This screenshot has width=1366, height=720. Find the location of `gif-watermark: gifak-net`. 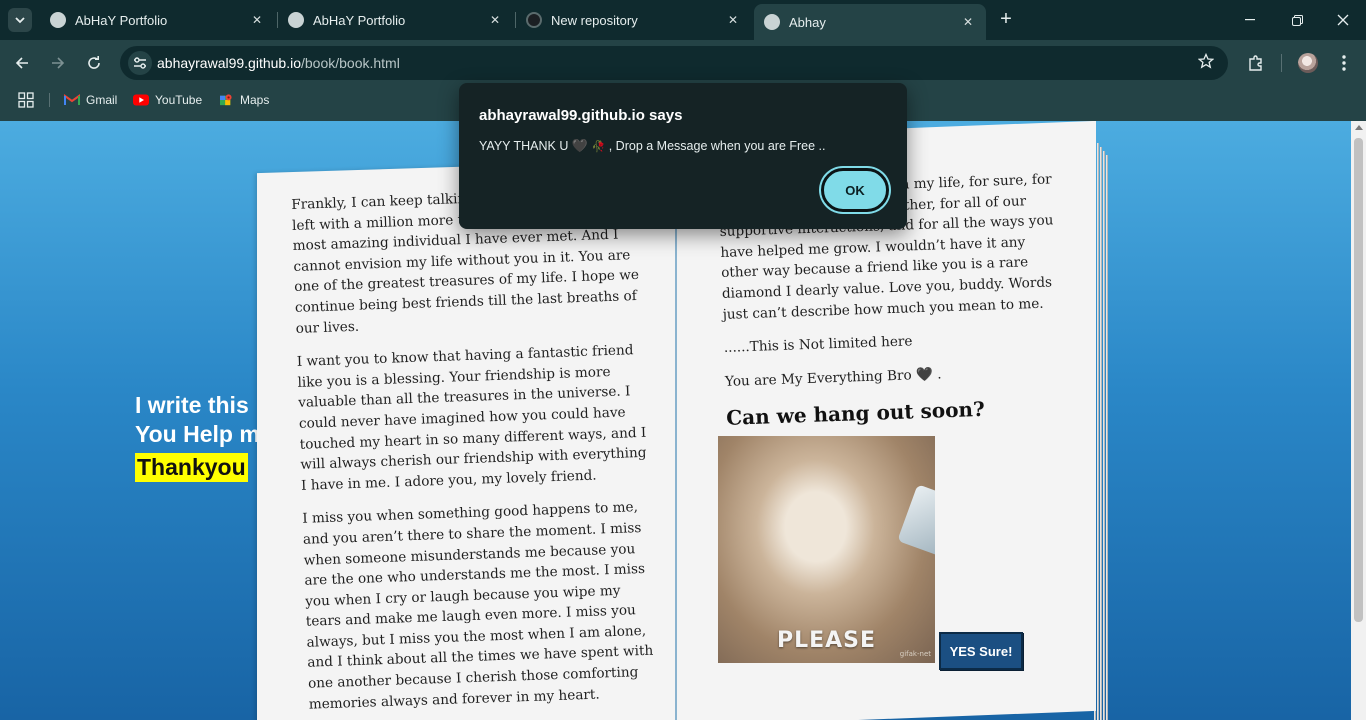

gif-watermark: gifak-net is located at coordinates (915, 654).